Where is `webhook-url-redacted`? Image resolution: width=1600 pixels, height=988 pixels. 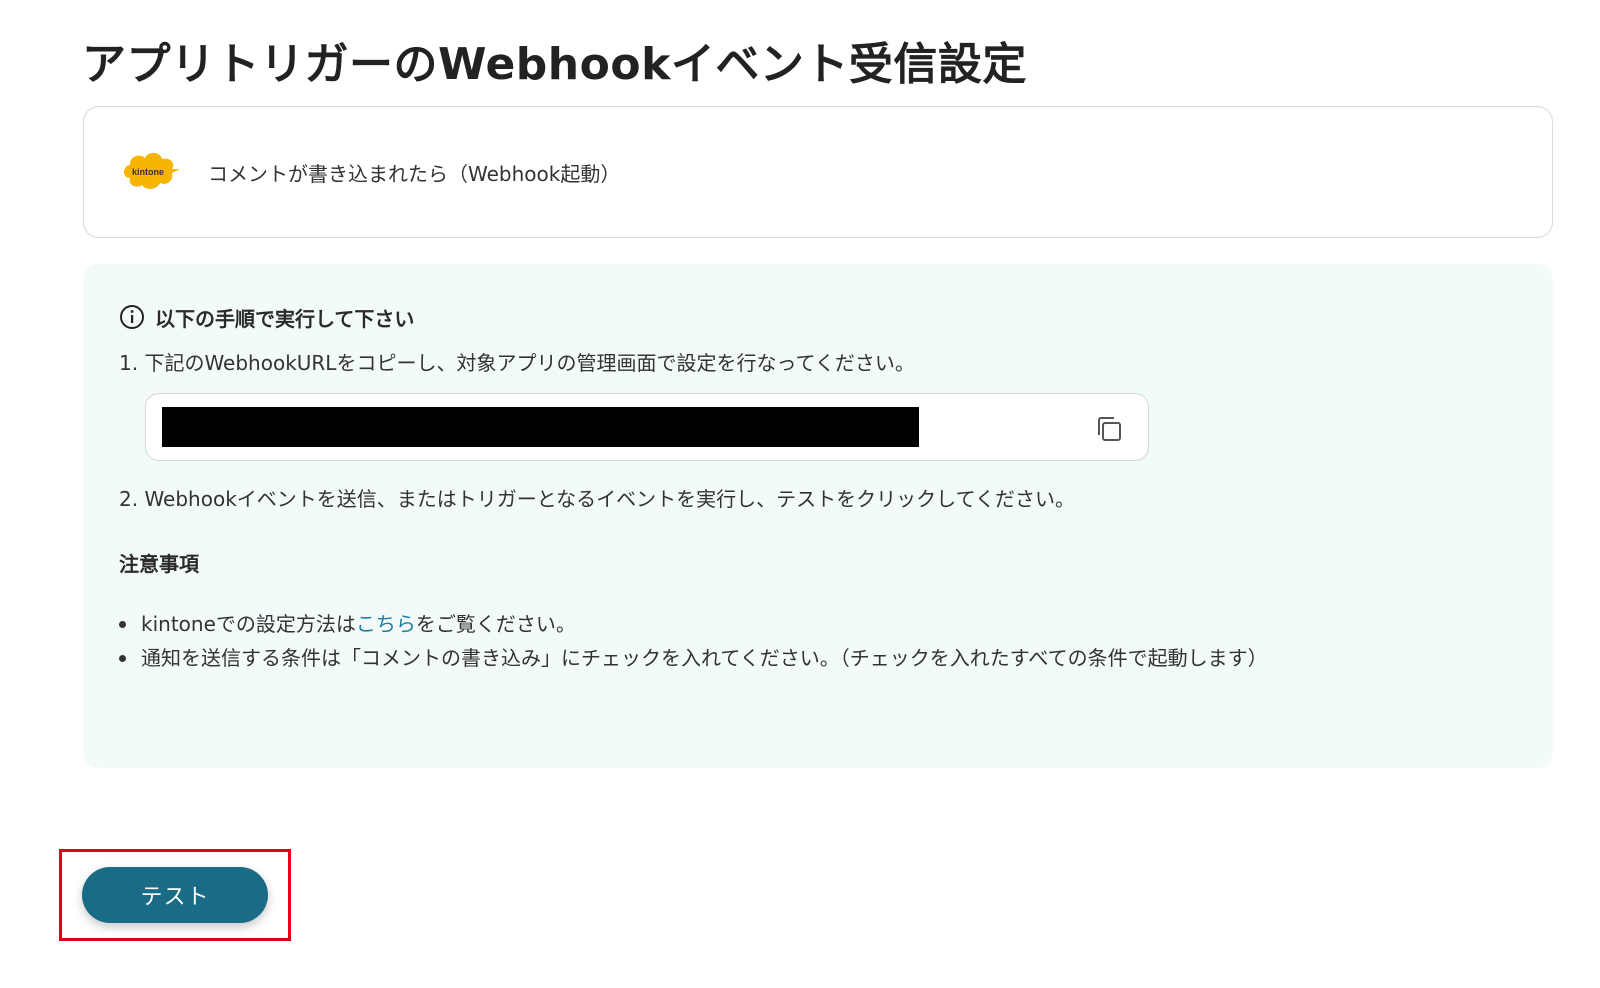
webhook-url-redacted is located at coordinates (540, 427).